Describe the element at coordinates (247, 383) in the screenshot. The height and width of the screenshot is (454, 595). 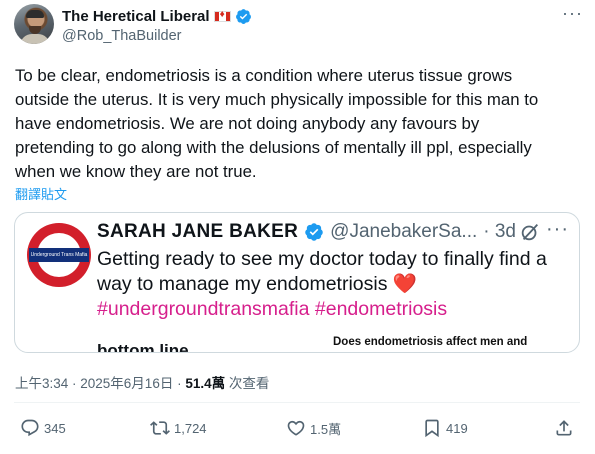
I see `views-label: 次查看` at that location.